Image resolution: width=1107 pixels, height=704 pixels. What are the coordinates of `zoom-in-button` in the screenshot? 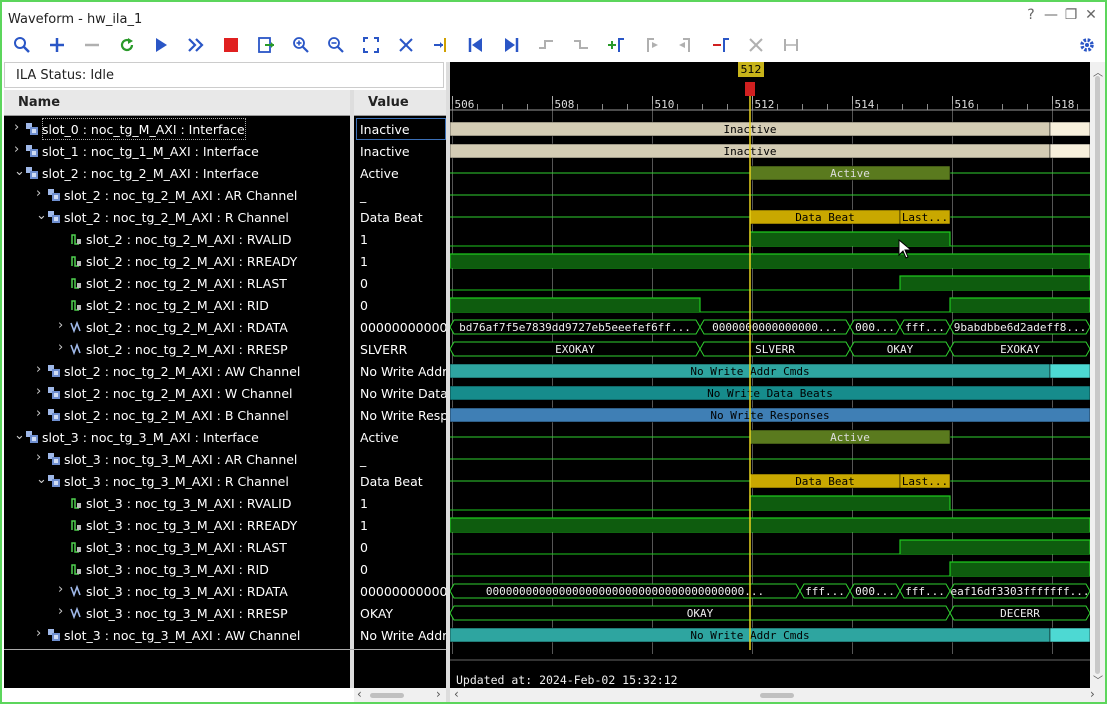 It's located at (301, 45).